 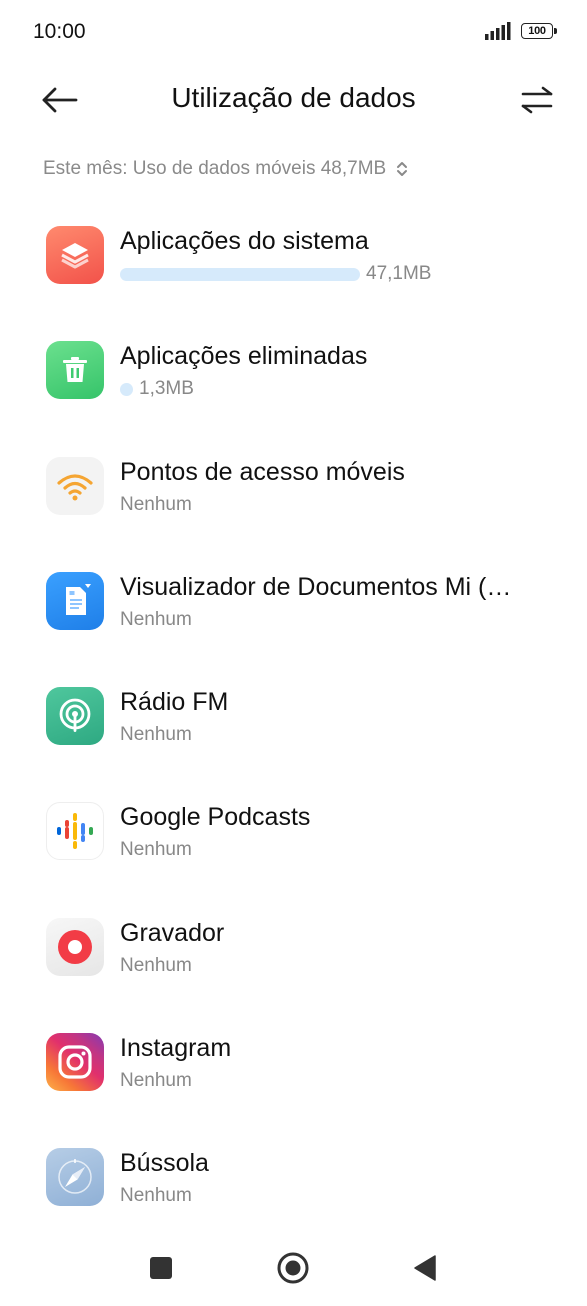 I want to click on status-icons: 100, so click(x=521, y=31).